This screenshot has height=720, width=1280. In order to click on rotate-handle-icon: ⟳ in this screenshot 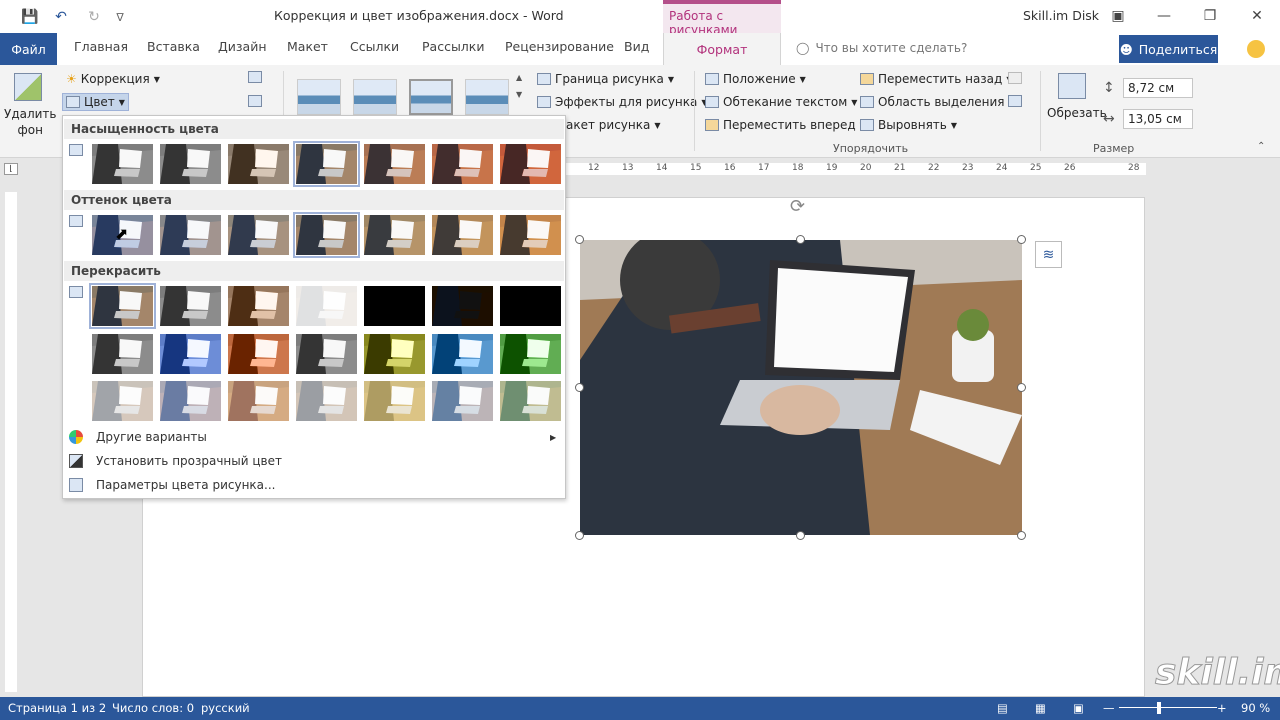, I will do `click(797, 206)`.